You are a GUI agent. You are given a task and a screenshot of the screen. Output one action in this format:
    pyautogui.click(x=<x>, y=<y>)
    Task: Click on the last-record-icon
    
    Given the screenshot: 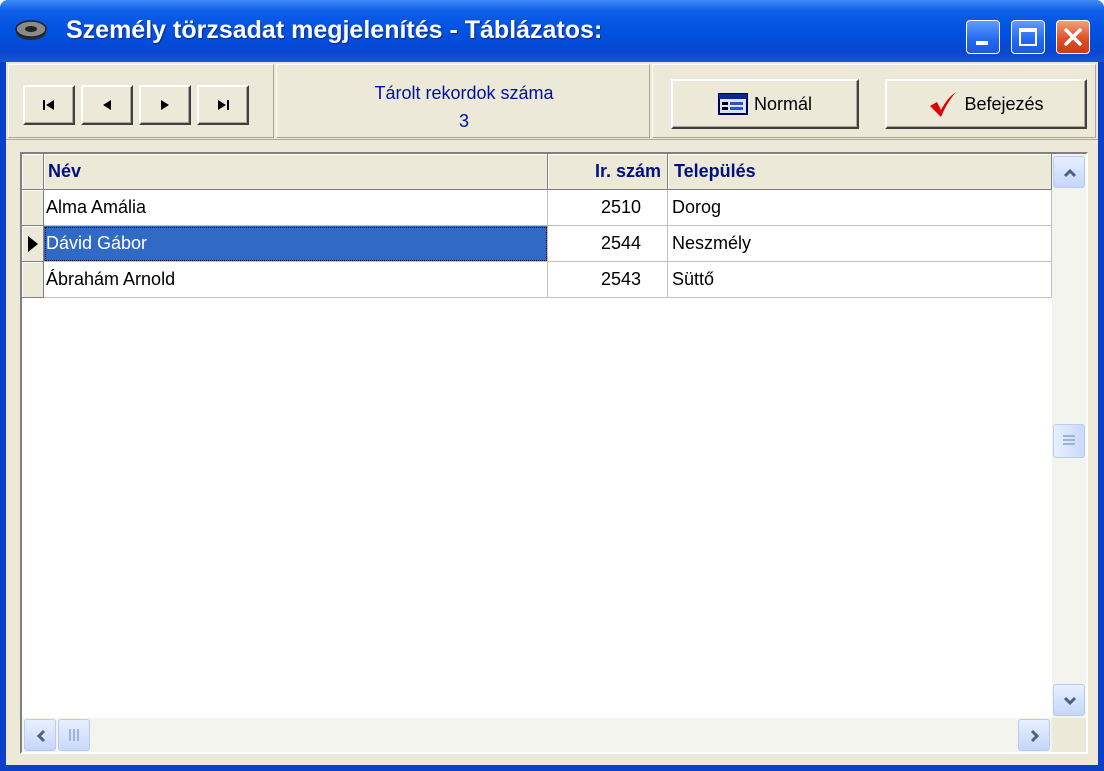 What is the action you would take?
    pyautogui.click(x=223, y=105)
    